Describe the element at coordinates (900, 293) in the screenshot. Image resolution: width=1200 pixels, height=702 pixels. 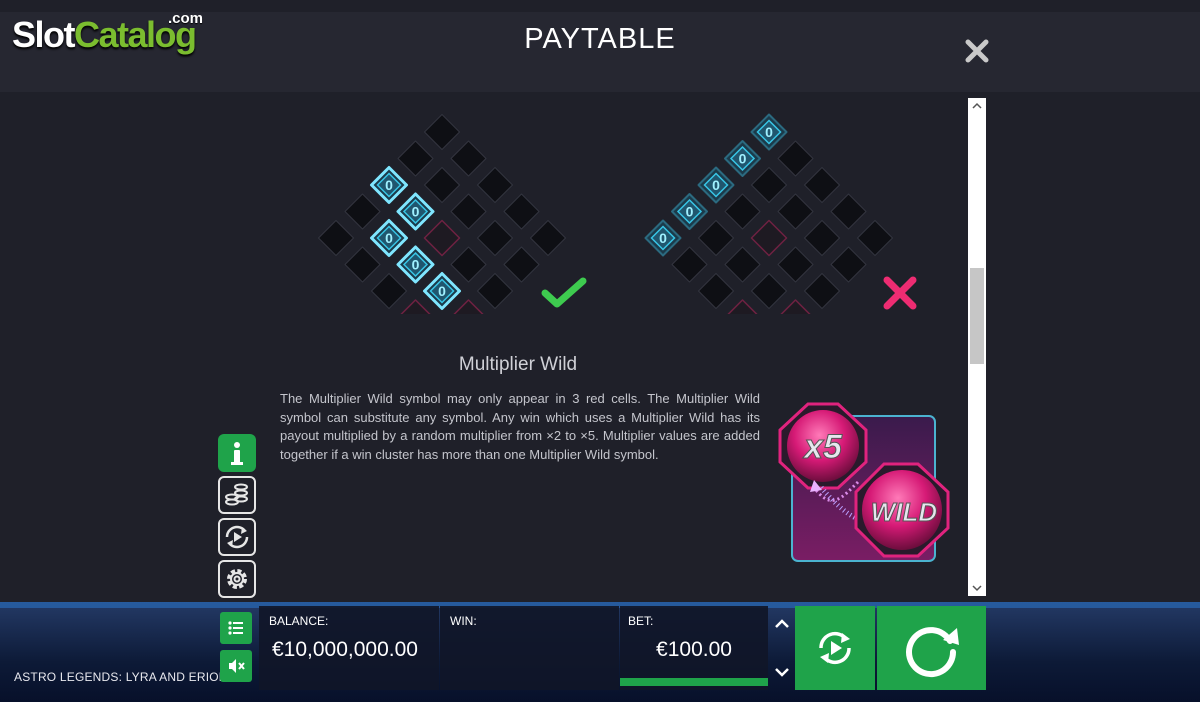
I see `cross-icon` at that location.